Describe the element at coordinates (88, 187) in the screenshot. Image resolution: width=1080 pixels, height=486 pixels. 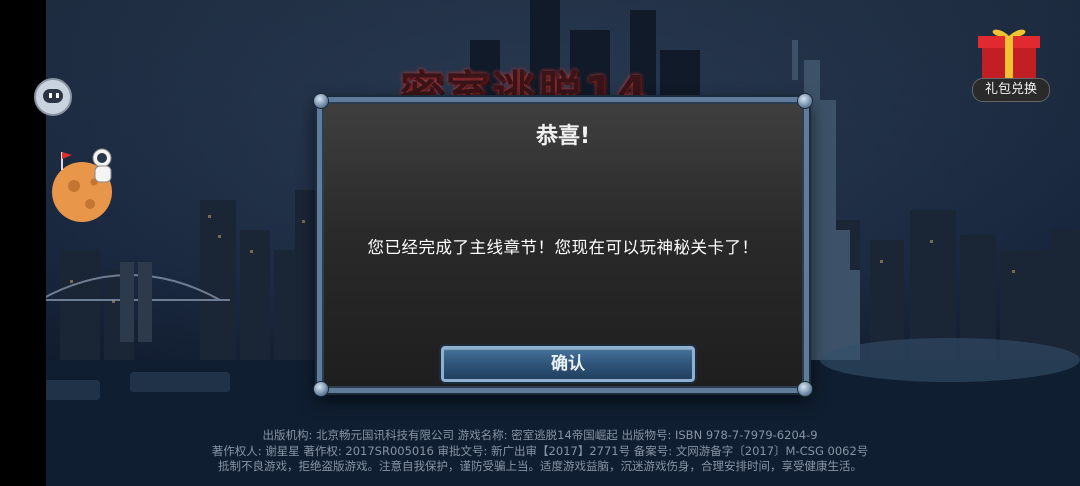
I see `moon-astronaut-icon` at that location.